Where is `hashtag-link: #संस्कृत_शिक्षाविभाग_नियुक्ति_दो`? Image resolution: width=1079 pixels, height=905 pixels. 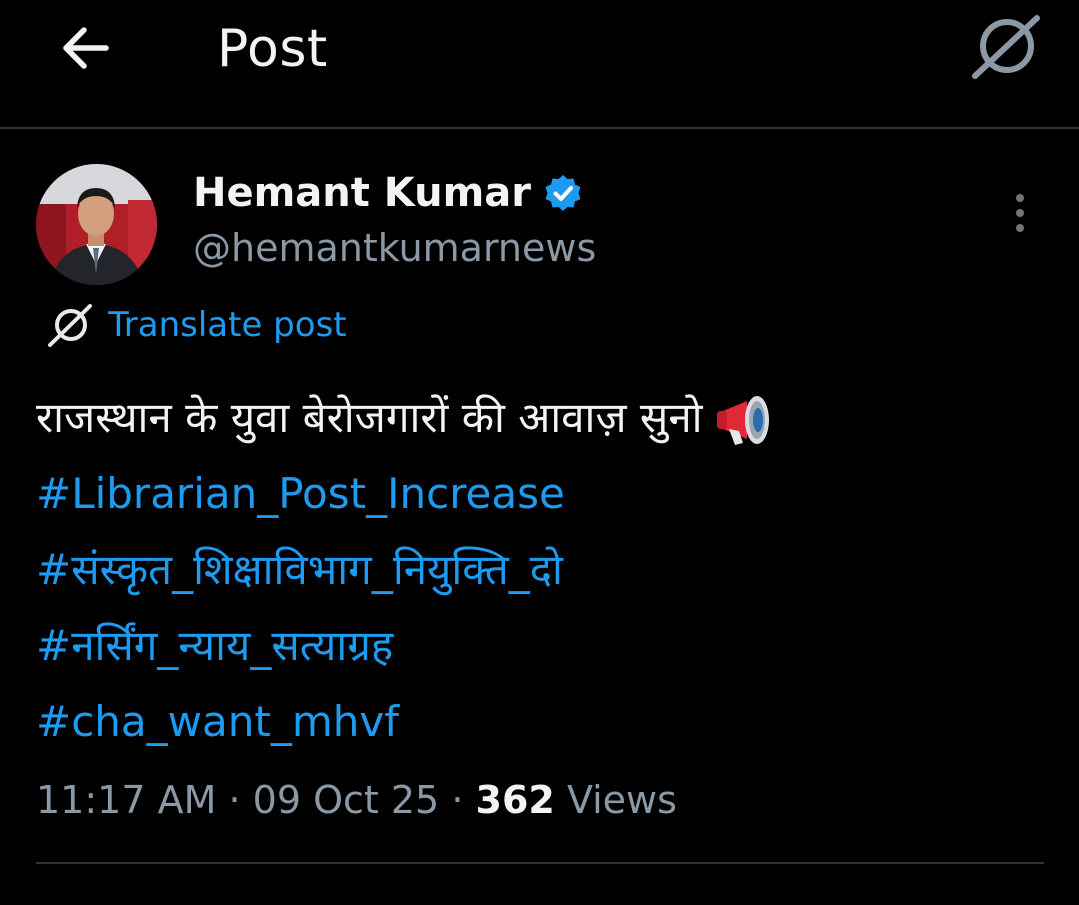
hashtag-link: #संस्कृत_शिक्षाविभाग_नियुक्ति_दो is located at coordinates (541, 570).